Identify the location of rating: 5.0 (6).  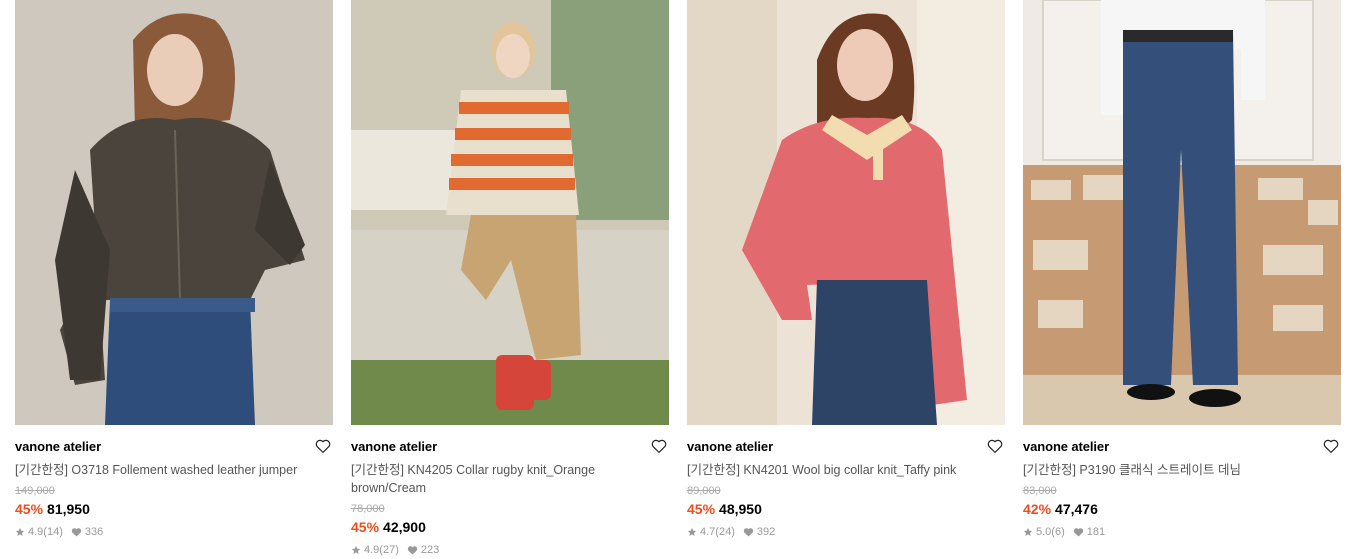
(1044, 532).